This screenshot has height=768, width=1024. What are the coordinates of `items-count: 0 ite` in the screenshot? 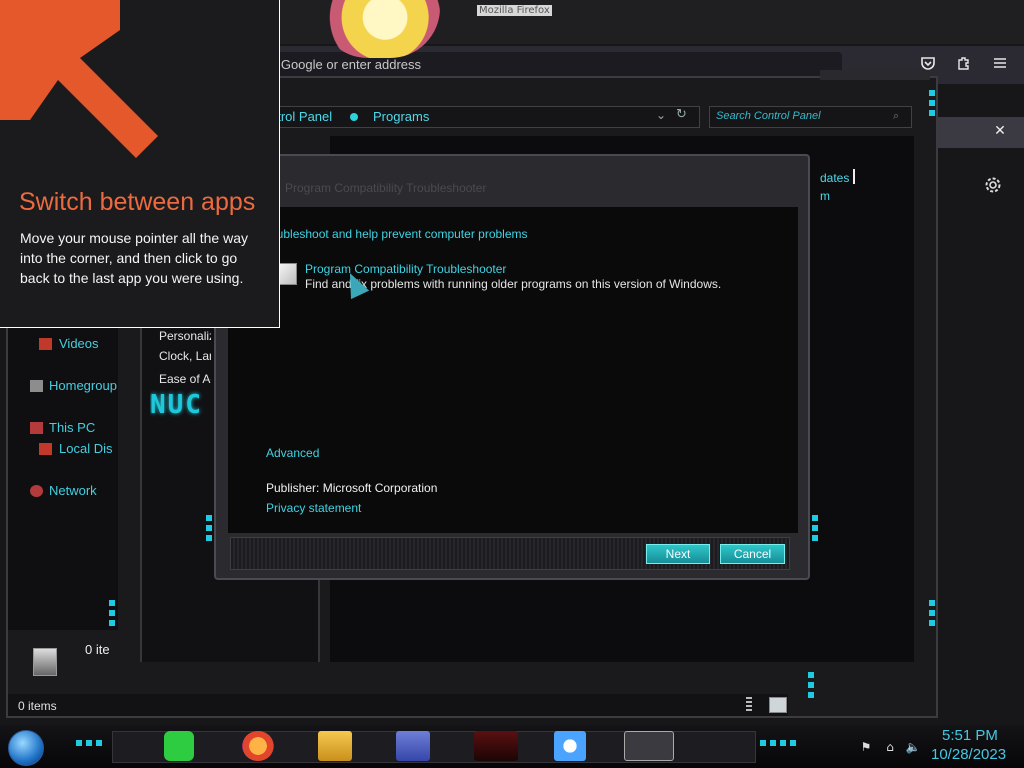 It's located at (97, 649).